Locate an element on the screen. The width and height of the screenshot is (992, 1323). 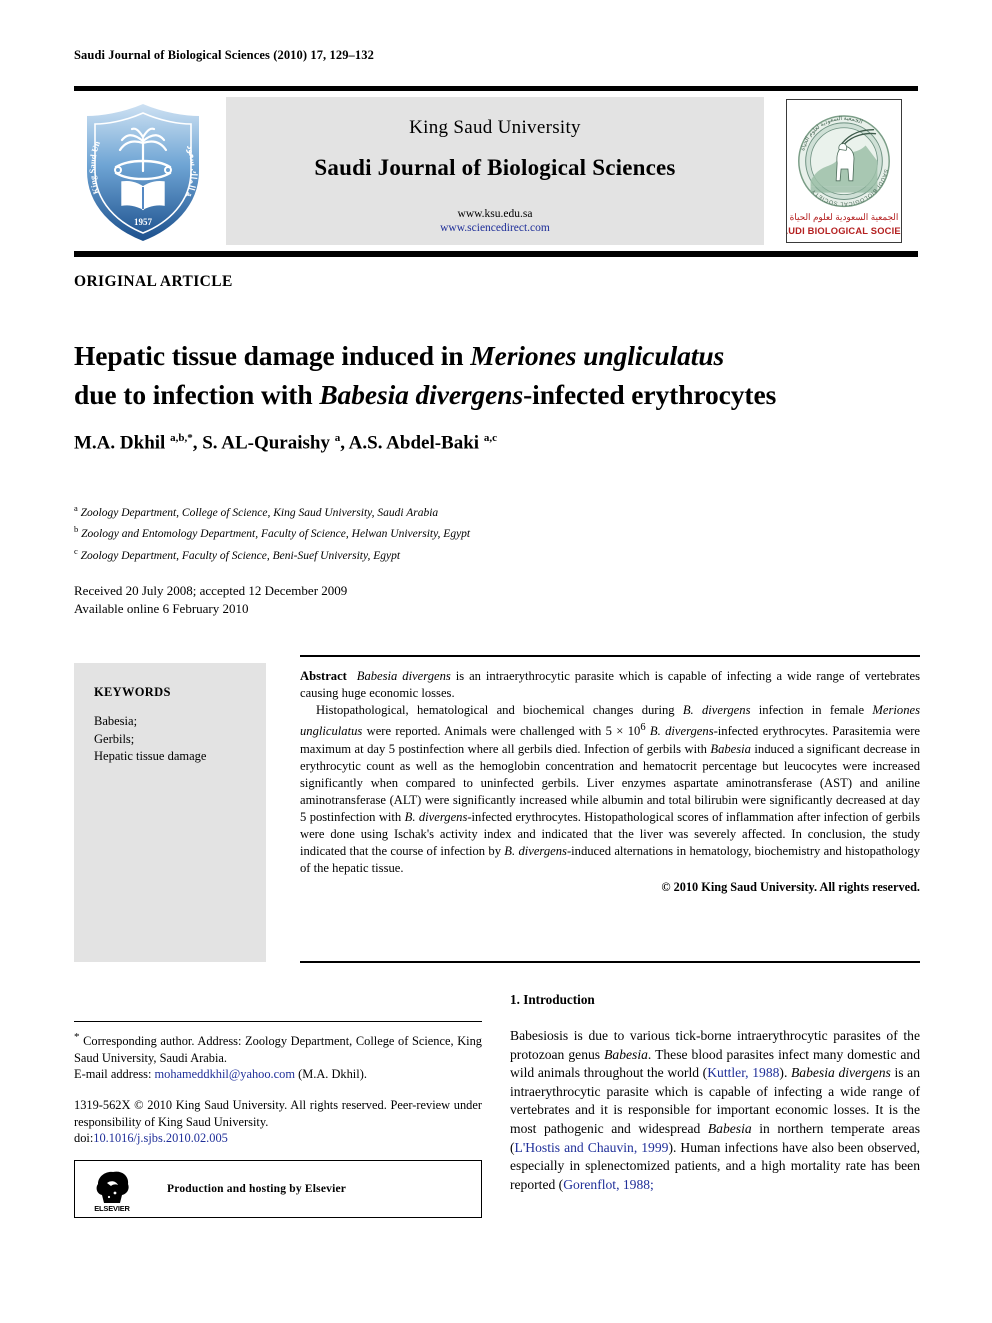
author-1-affil-marks: a,b,* is located at coordinates (181, 438).